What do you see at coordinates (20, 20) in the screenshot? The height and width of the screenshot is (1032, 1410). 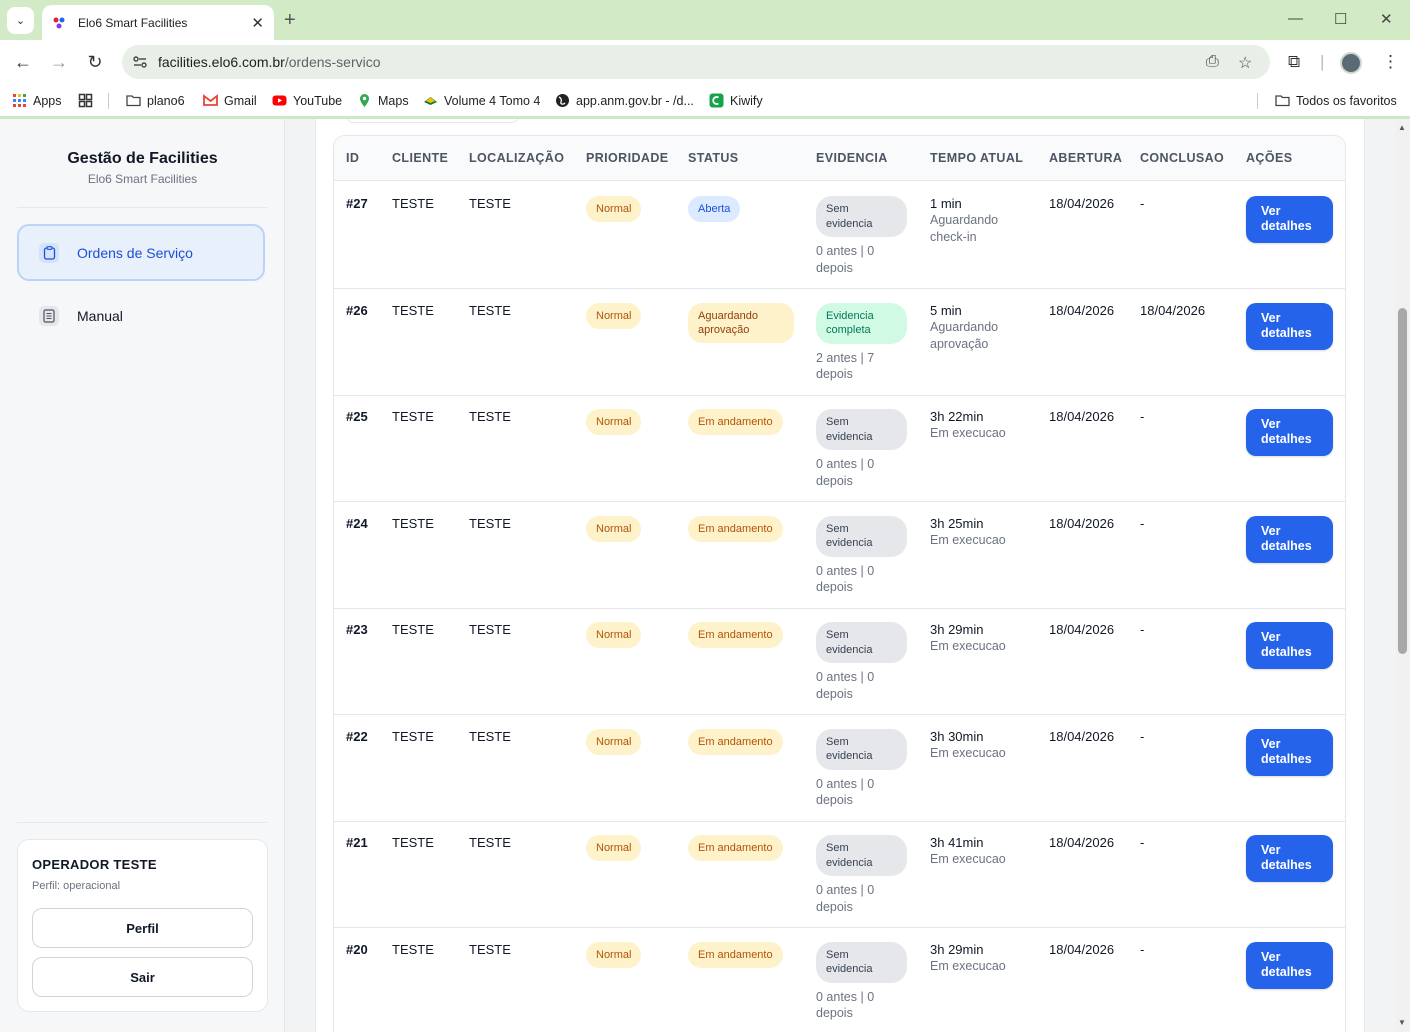 I see `tab-search-button: ⌄` at bounding box center [20, 20].